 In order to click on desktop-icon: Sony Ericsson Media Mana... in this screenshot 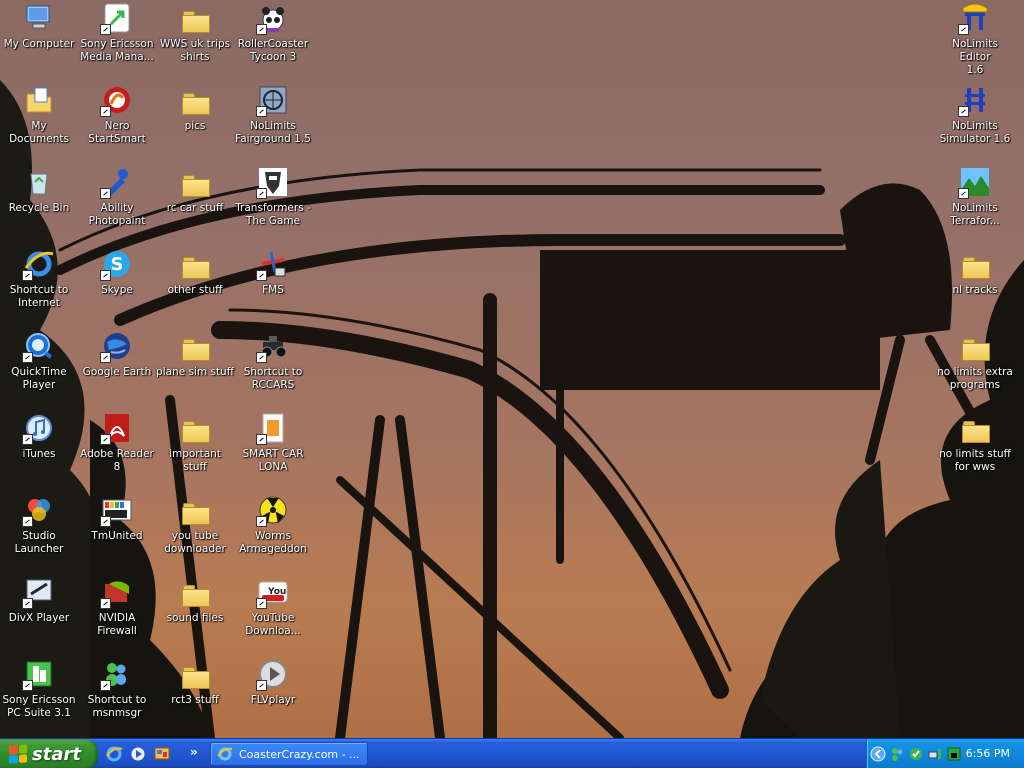, I will do `click(117, 39)`.